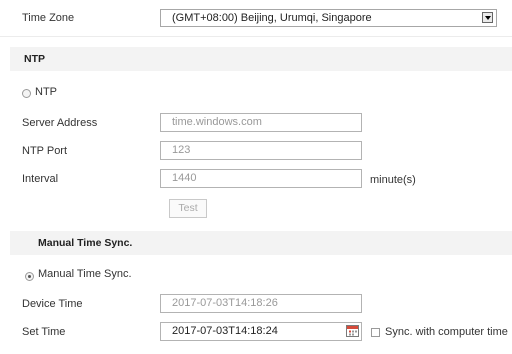 This screenshot has height=354, width=512. What do you see at coordinates (393, 180) in the screenshot?
I see `interval-unit: minute(s)` at bounding box center [393, 180].